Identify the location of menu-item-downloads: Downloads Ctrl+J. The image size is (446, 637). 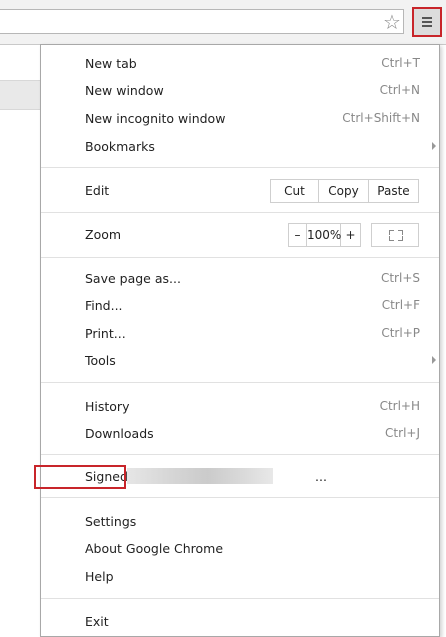
(240, 434).